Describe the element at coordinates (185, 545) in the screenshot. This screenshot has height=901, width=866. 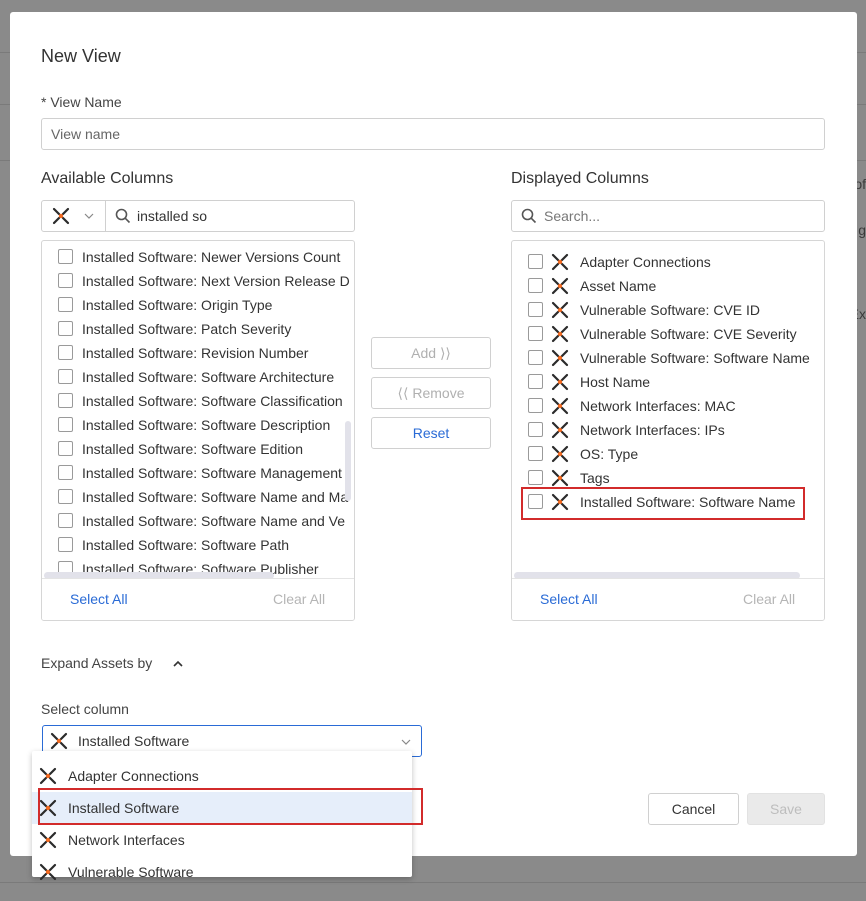
I see `list-item-label: Installed Software: Software Path` at that location.